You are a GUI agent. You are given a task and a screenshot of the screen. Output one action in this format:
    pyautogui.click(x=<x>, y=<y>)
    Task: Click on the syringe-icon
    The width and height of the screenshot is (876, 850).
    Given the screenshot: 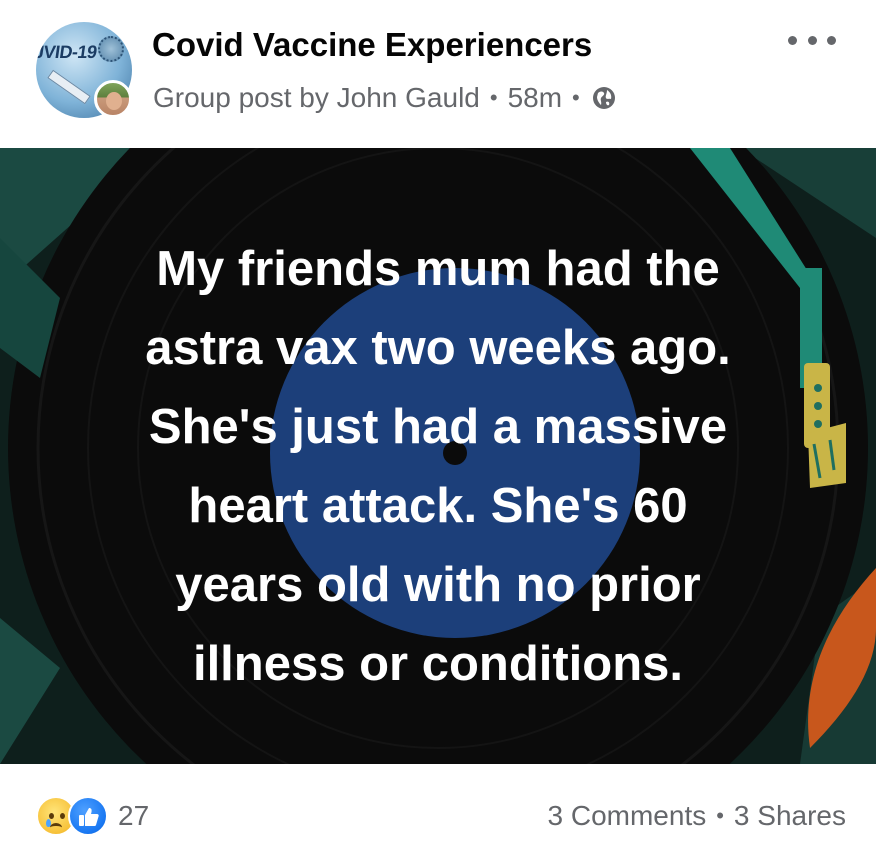 What is the action you would take?
    pyautogui.click(x=69, y=87)
    